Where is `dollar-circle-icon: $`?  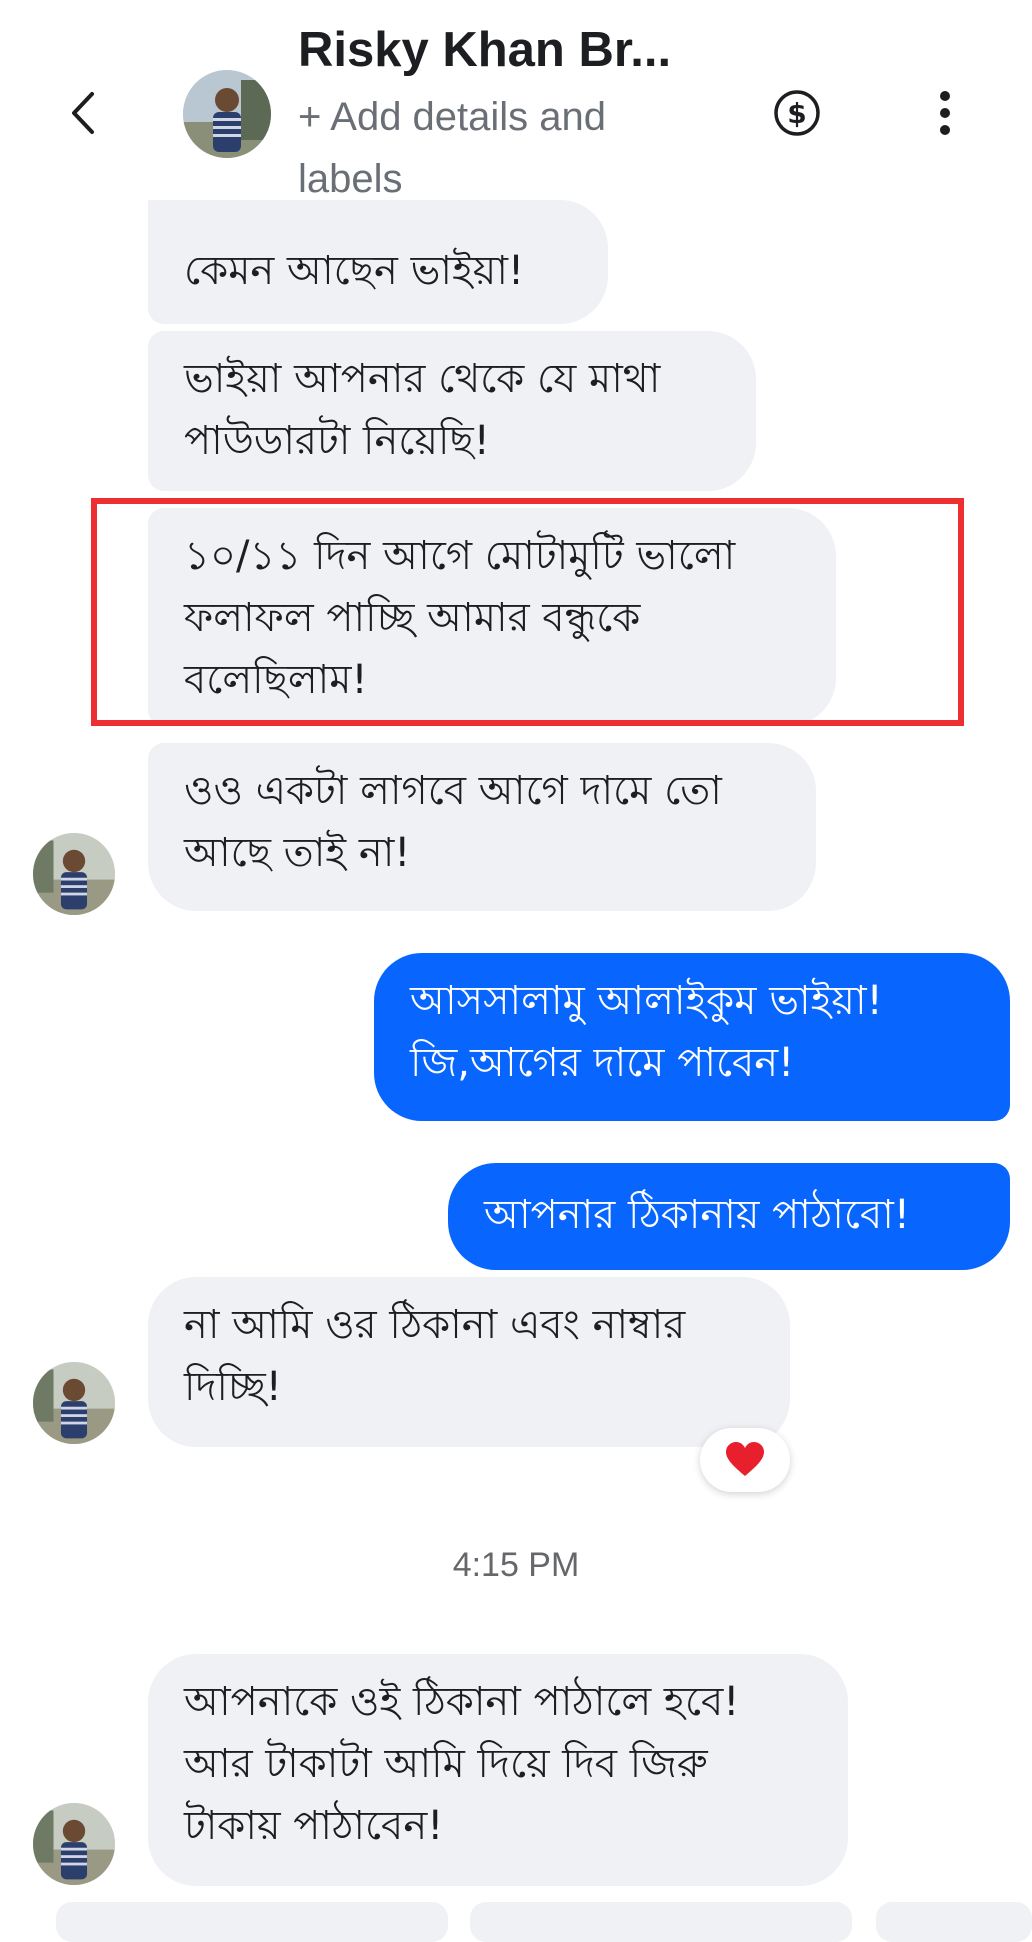
dollar-circle-icon: $ is located at coordinates (797, 113).